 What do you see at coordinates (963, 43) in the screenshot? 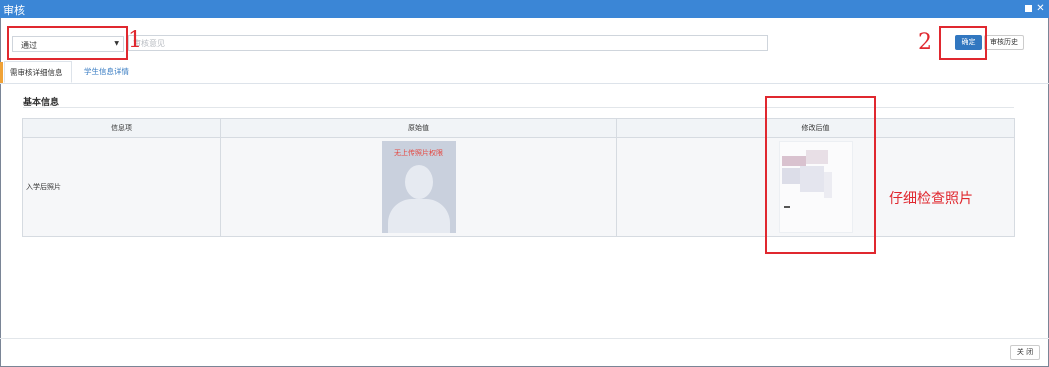
I see `annotation-box-confirm` at bounding box center [963, 43].